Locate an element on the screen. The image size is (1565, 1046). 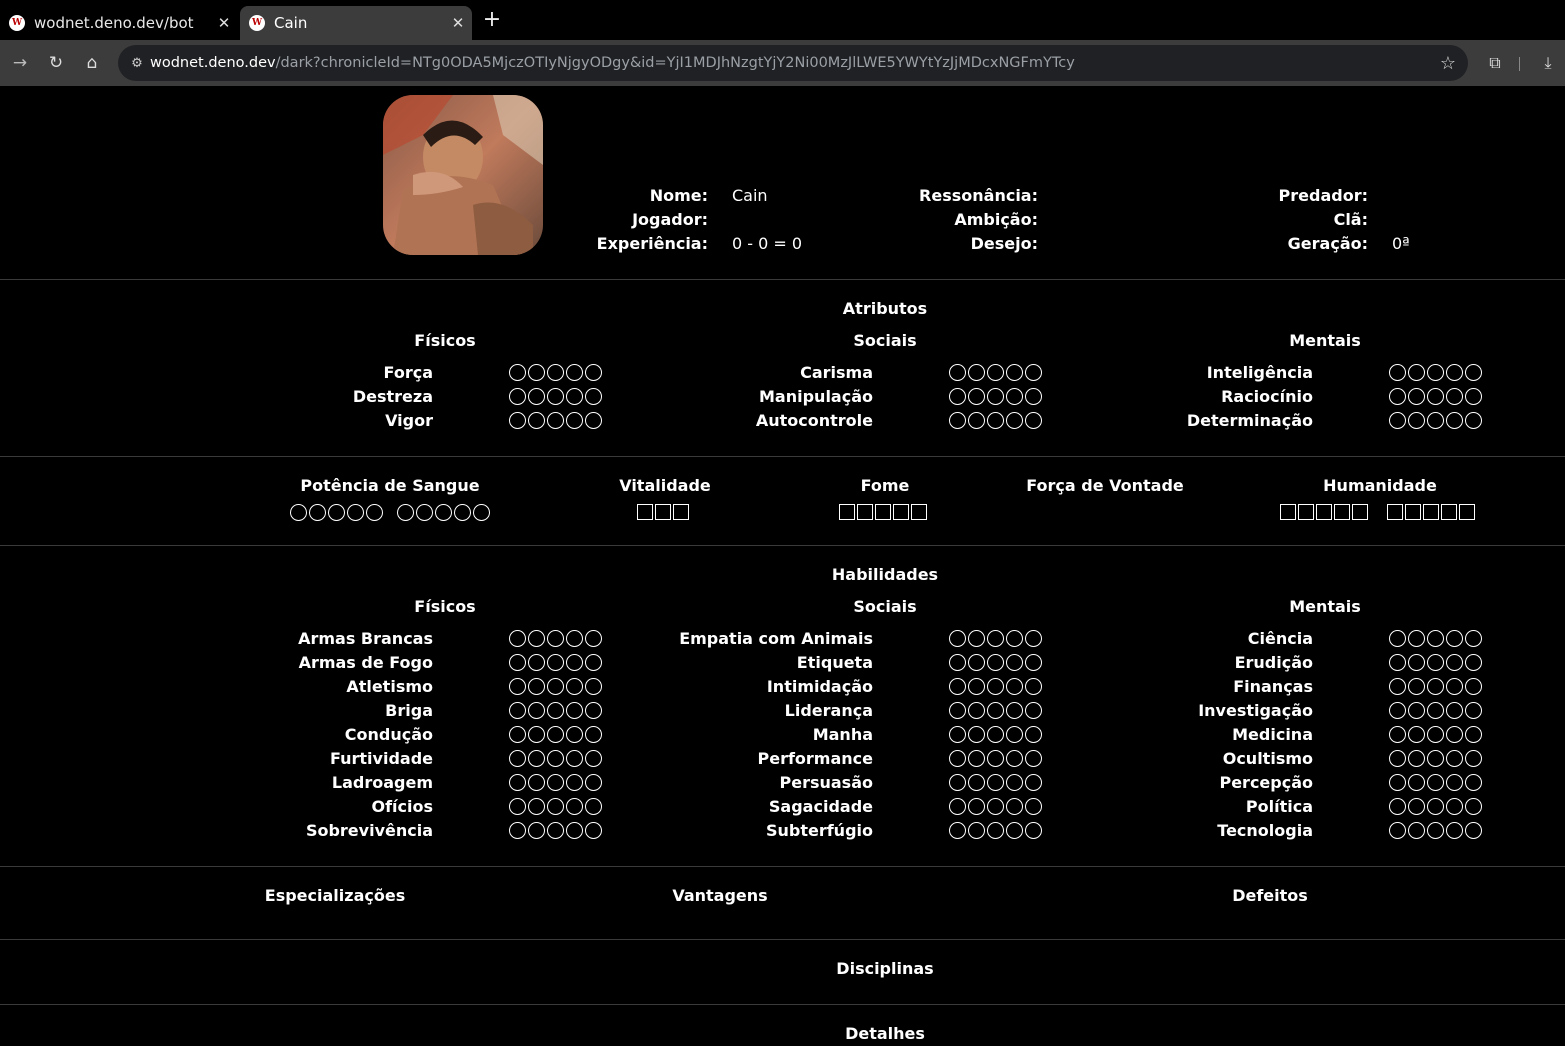
etiqueta-rating is located at coordinates (995, 662).